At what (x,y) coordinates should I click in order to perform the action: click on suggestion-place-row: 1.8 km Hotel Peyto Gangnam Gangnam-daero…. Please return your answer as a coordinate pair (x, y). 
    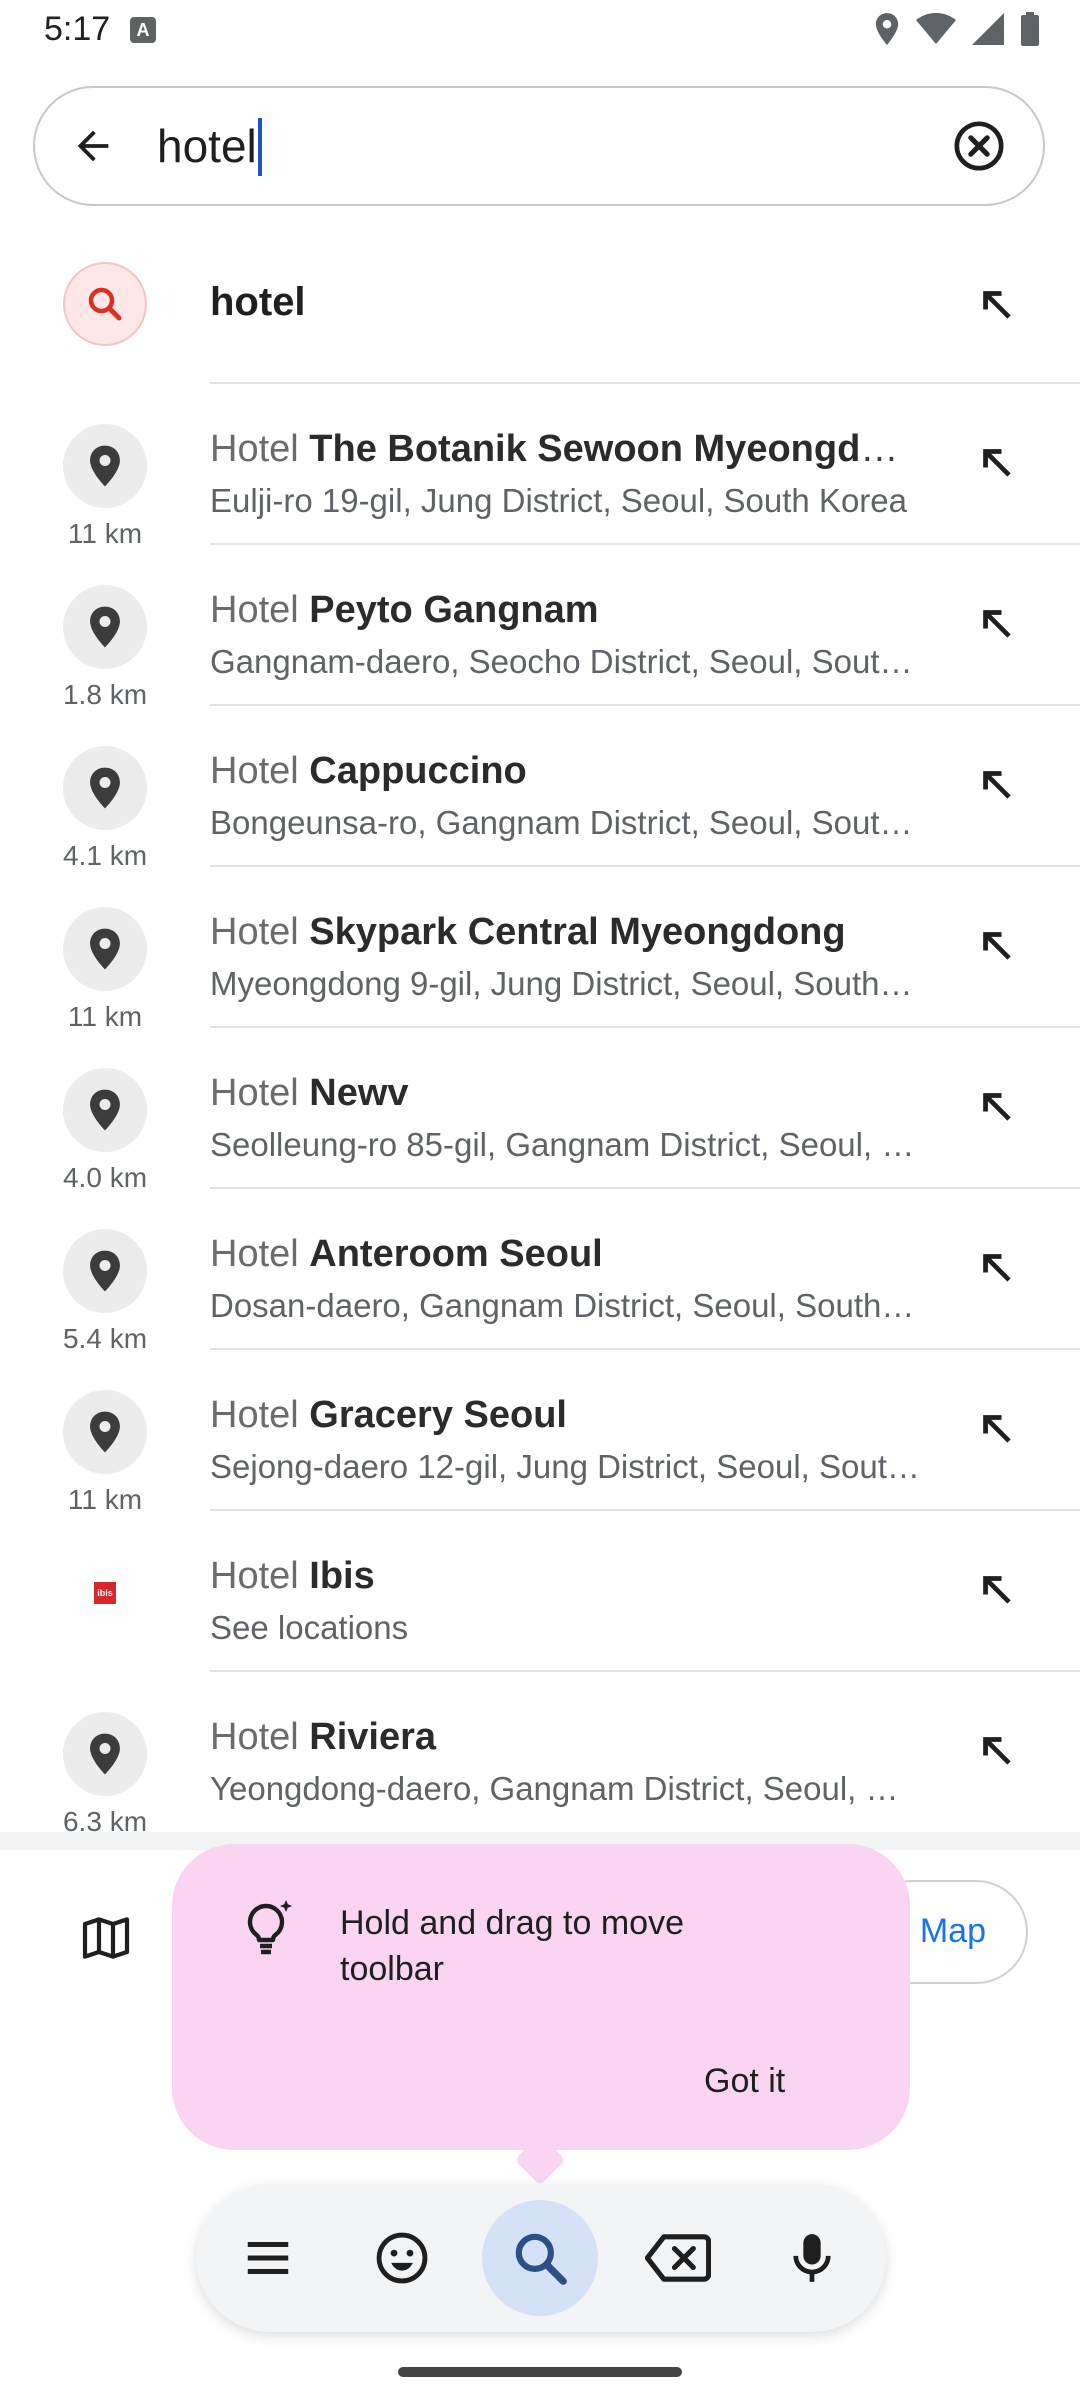
    Looking at the image, I should click on (540, 627).